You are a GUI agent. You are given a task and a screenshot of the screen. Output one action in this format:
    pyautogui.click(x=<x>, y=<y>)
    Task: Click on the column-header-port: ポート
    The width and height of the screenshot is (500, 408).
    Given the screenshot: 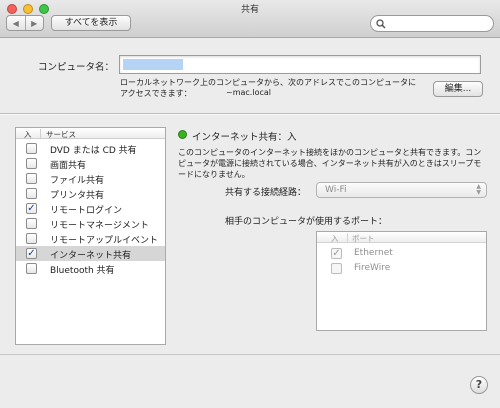 What is the action you would take?
    pyautogui.click(x=363, y=238)
    